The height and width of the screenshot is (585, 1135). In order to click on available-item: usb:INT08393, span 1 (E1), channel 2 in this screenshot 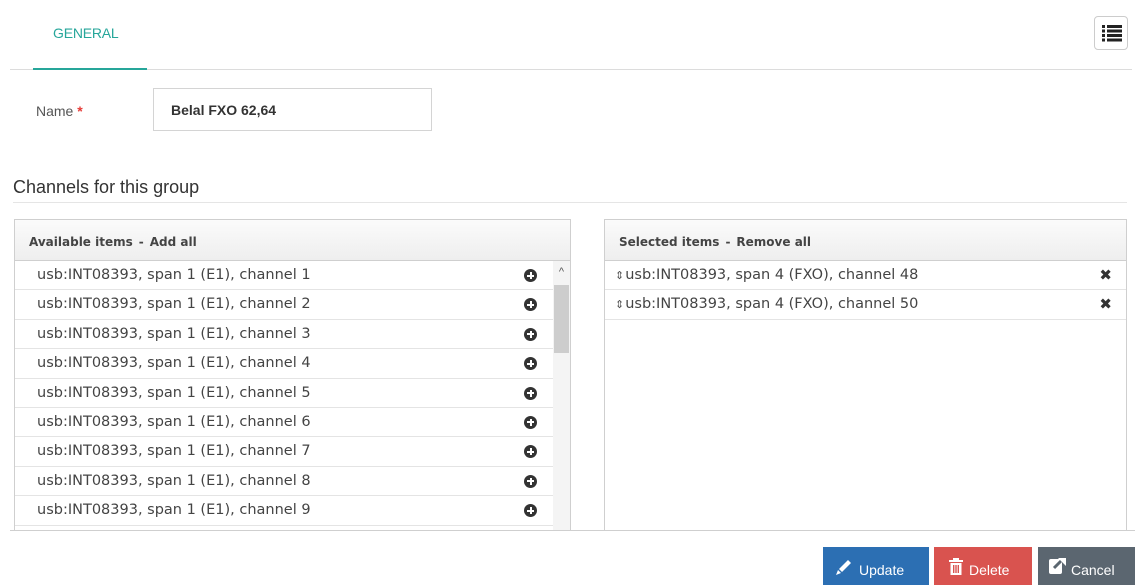, I will do `click(284, 305)`.